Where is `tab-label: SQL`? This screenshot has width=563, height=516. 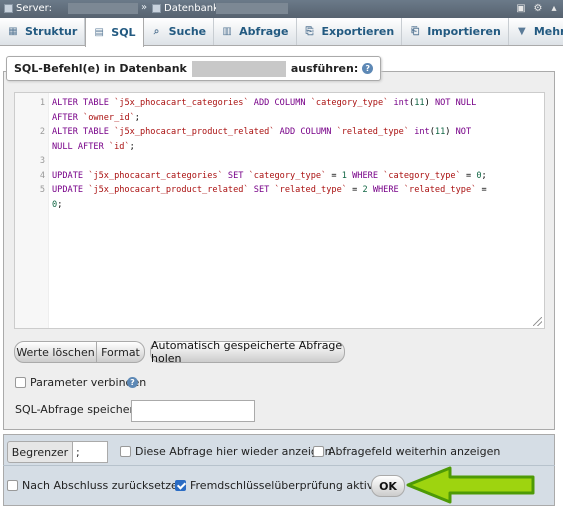 tab-label: SQL is located at coordinates (123, 32).